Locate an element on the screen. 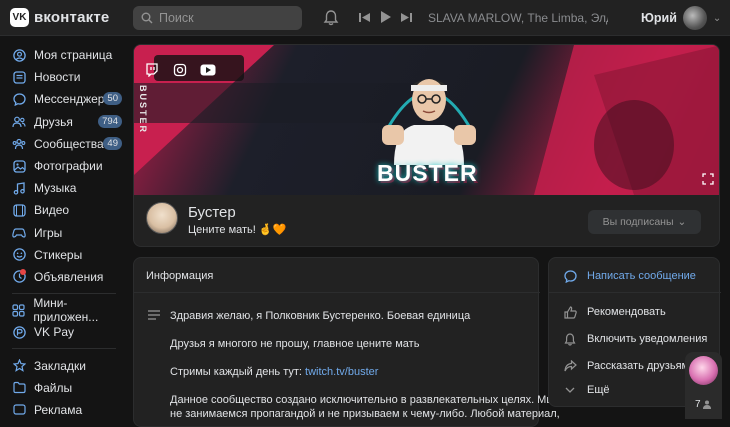  sidebar-item-friends: Друзья 794 is located at coordinates (64, 122).